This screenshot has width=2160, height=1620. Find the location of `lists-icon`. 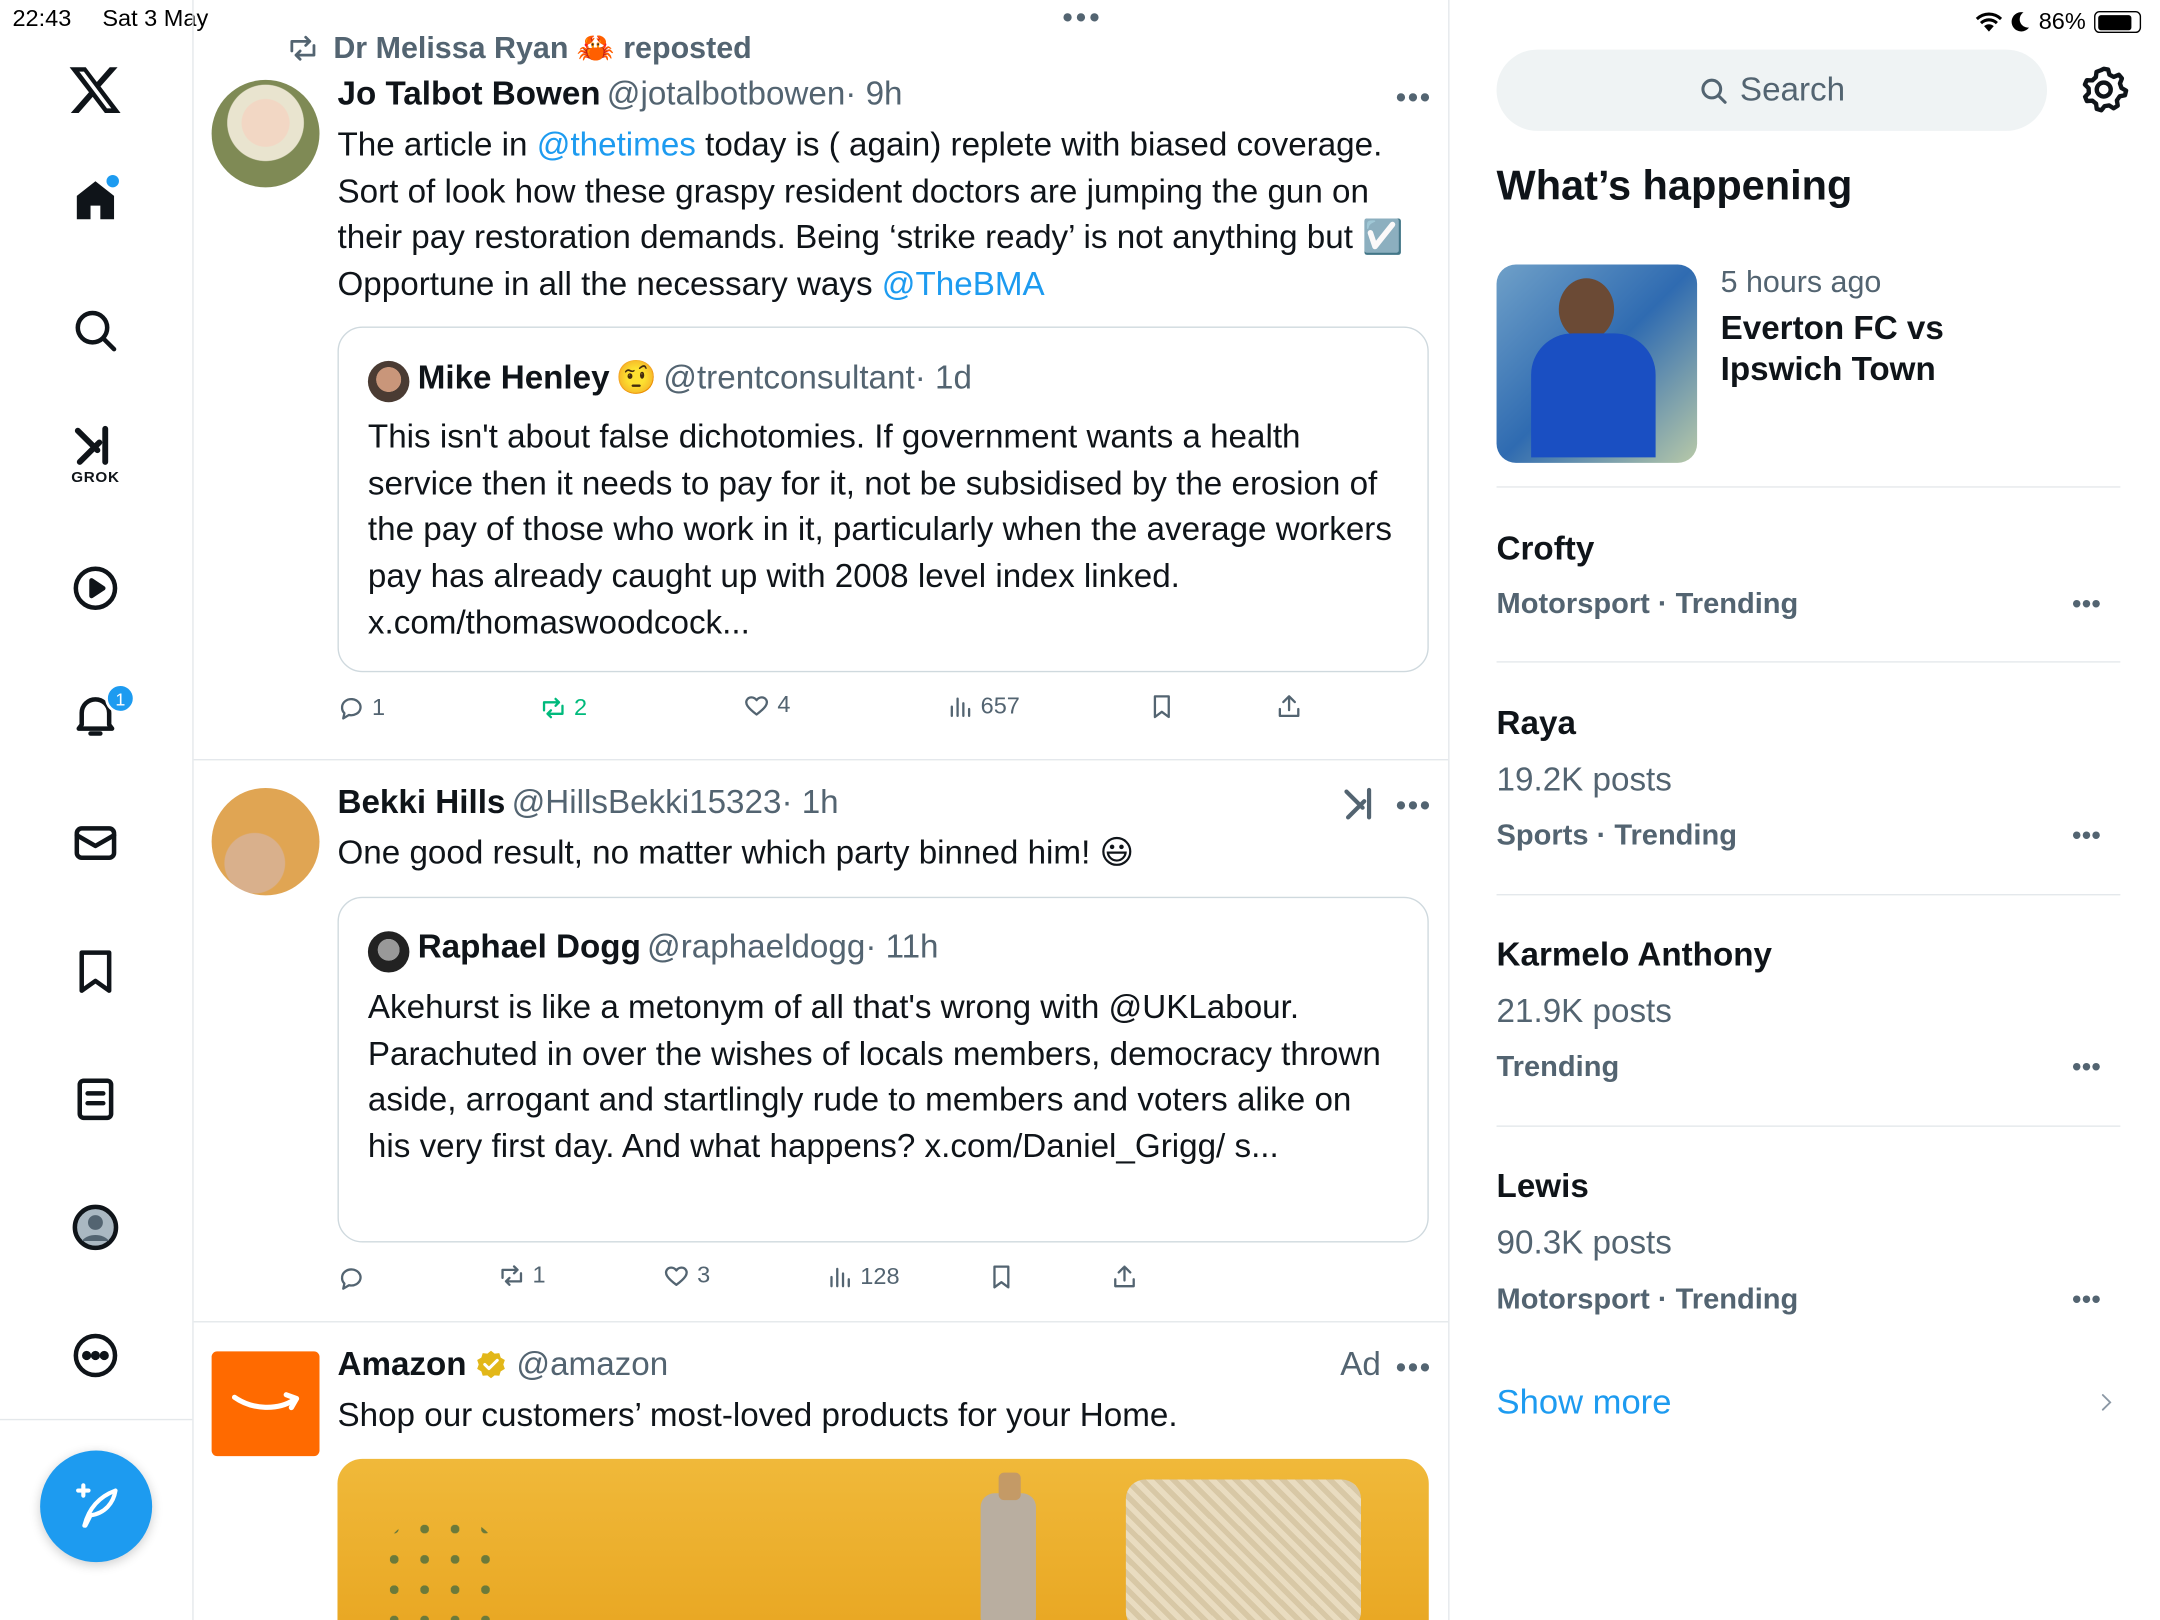

lists-icon is located at coordinates (95, 1099).